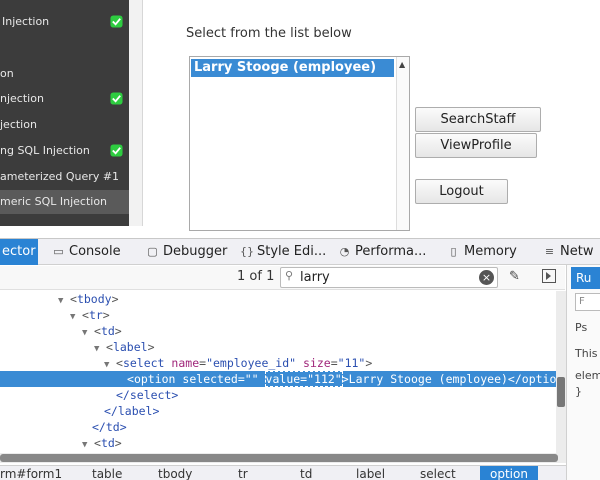 The height and width of the screenshot is (480, 600). Describe the element at coordinates (45, 150) in the screenshot. I see `sidebar-item-label: ng SQL Injection` at that location.